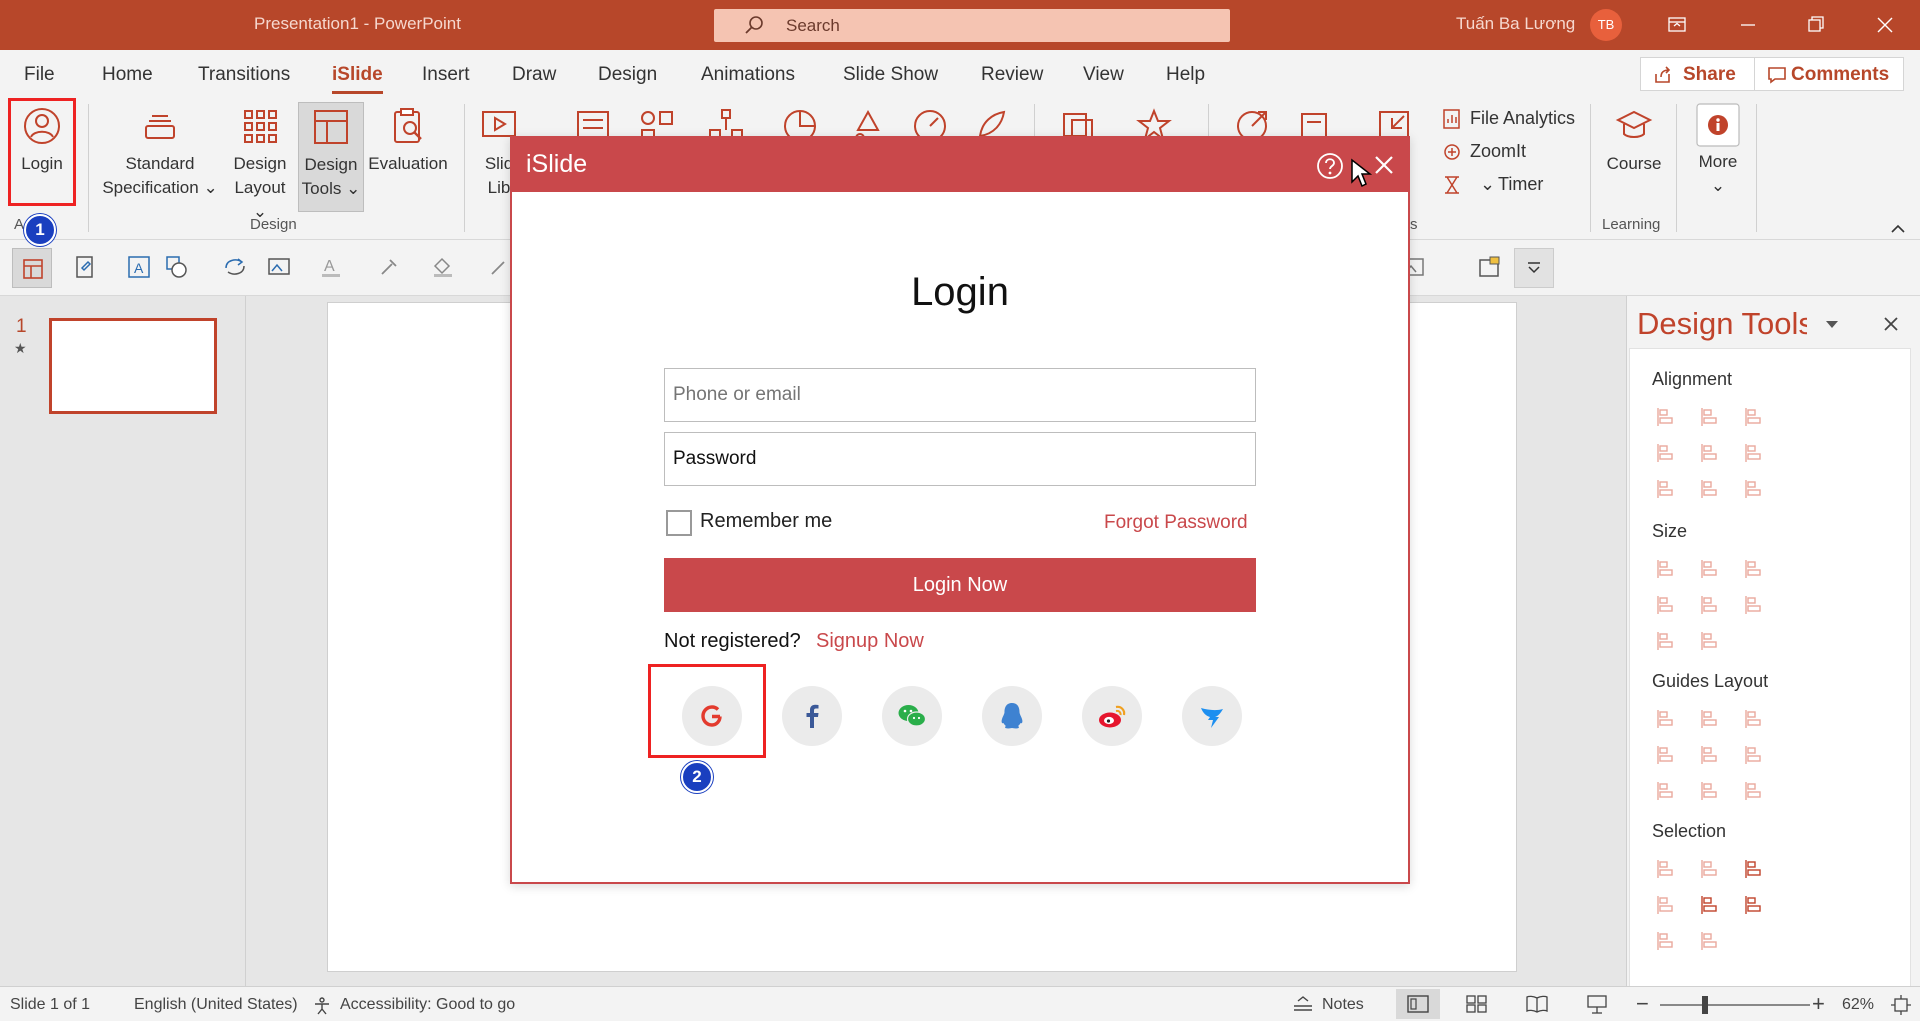 Image resolution: width=1920 pixels, height=1021 pixels. What do you see at coordinates (960, 585) in the screenshot?
I see `login-now-button: Login Now` at bounding box center [960, 585].